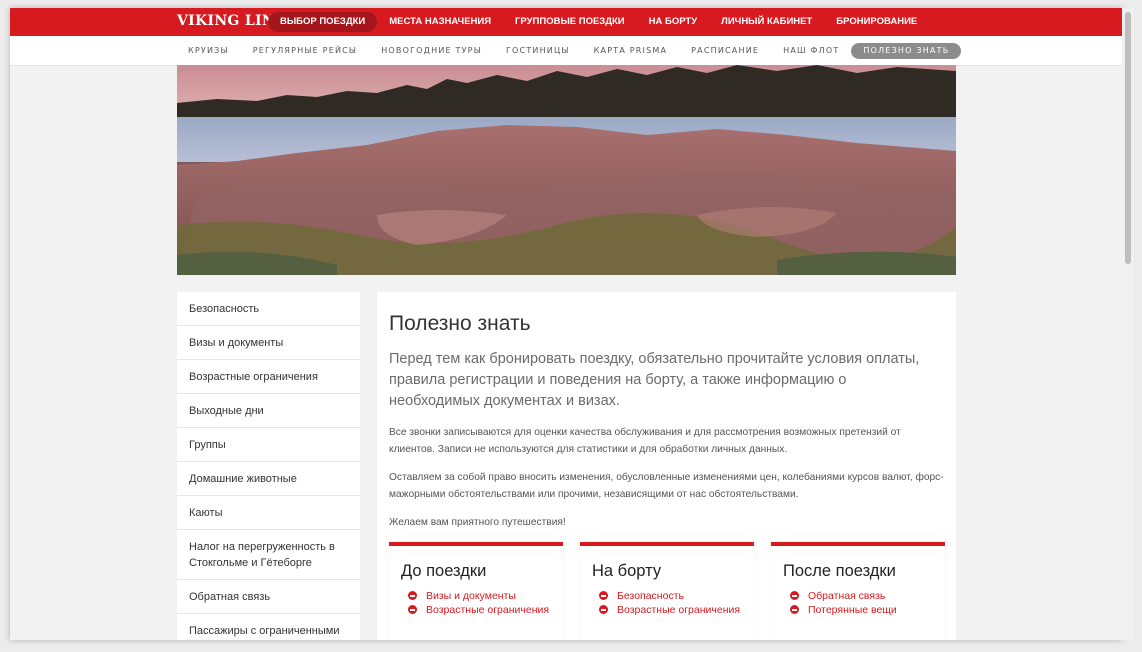 Image resolution: width=1142 pixels, height=652 pixels. I want to click on main-nav-trip-selection: ВЫБОР ПОЕЗДКИ, so click(323, 22).